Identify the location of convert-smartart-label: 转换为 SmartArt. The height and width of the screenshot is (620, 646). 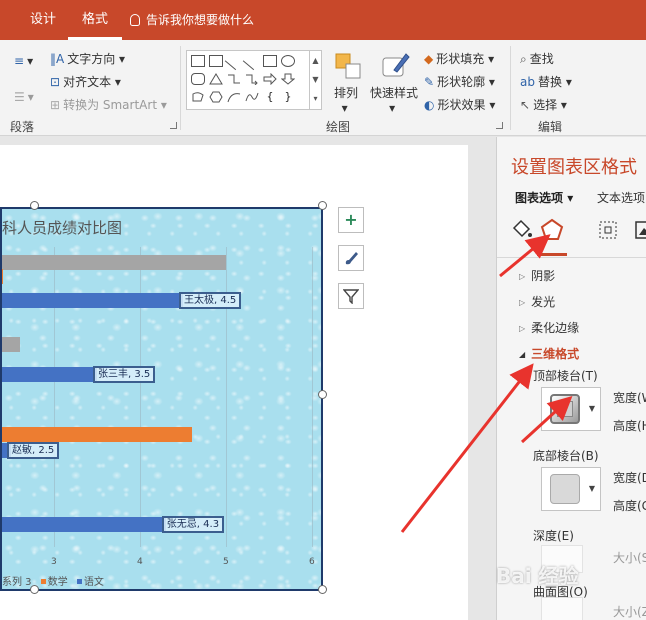
(110, 105).